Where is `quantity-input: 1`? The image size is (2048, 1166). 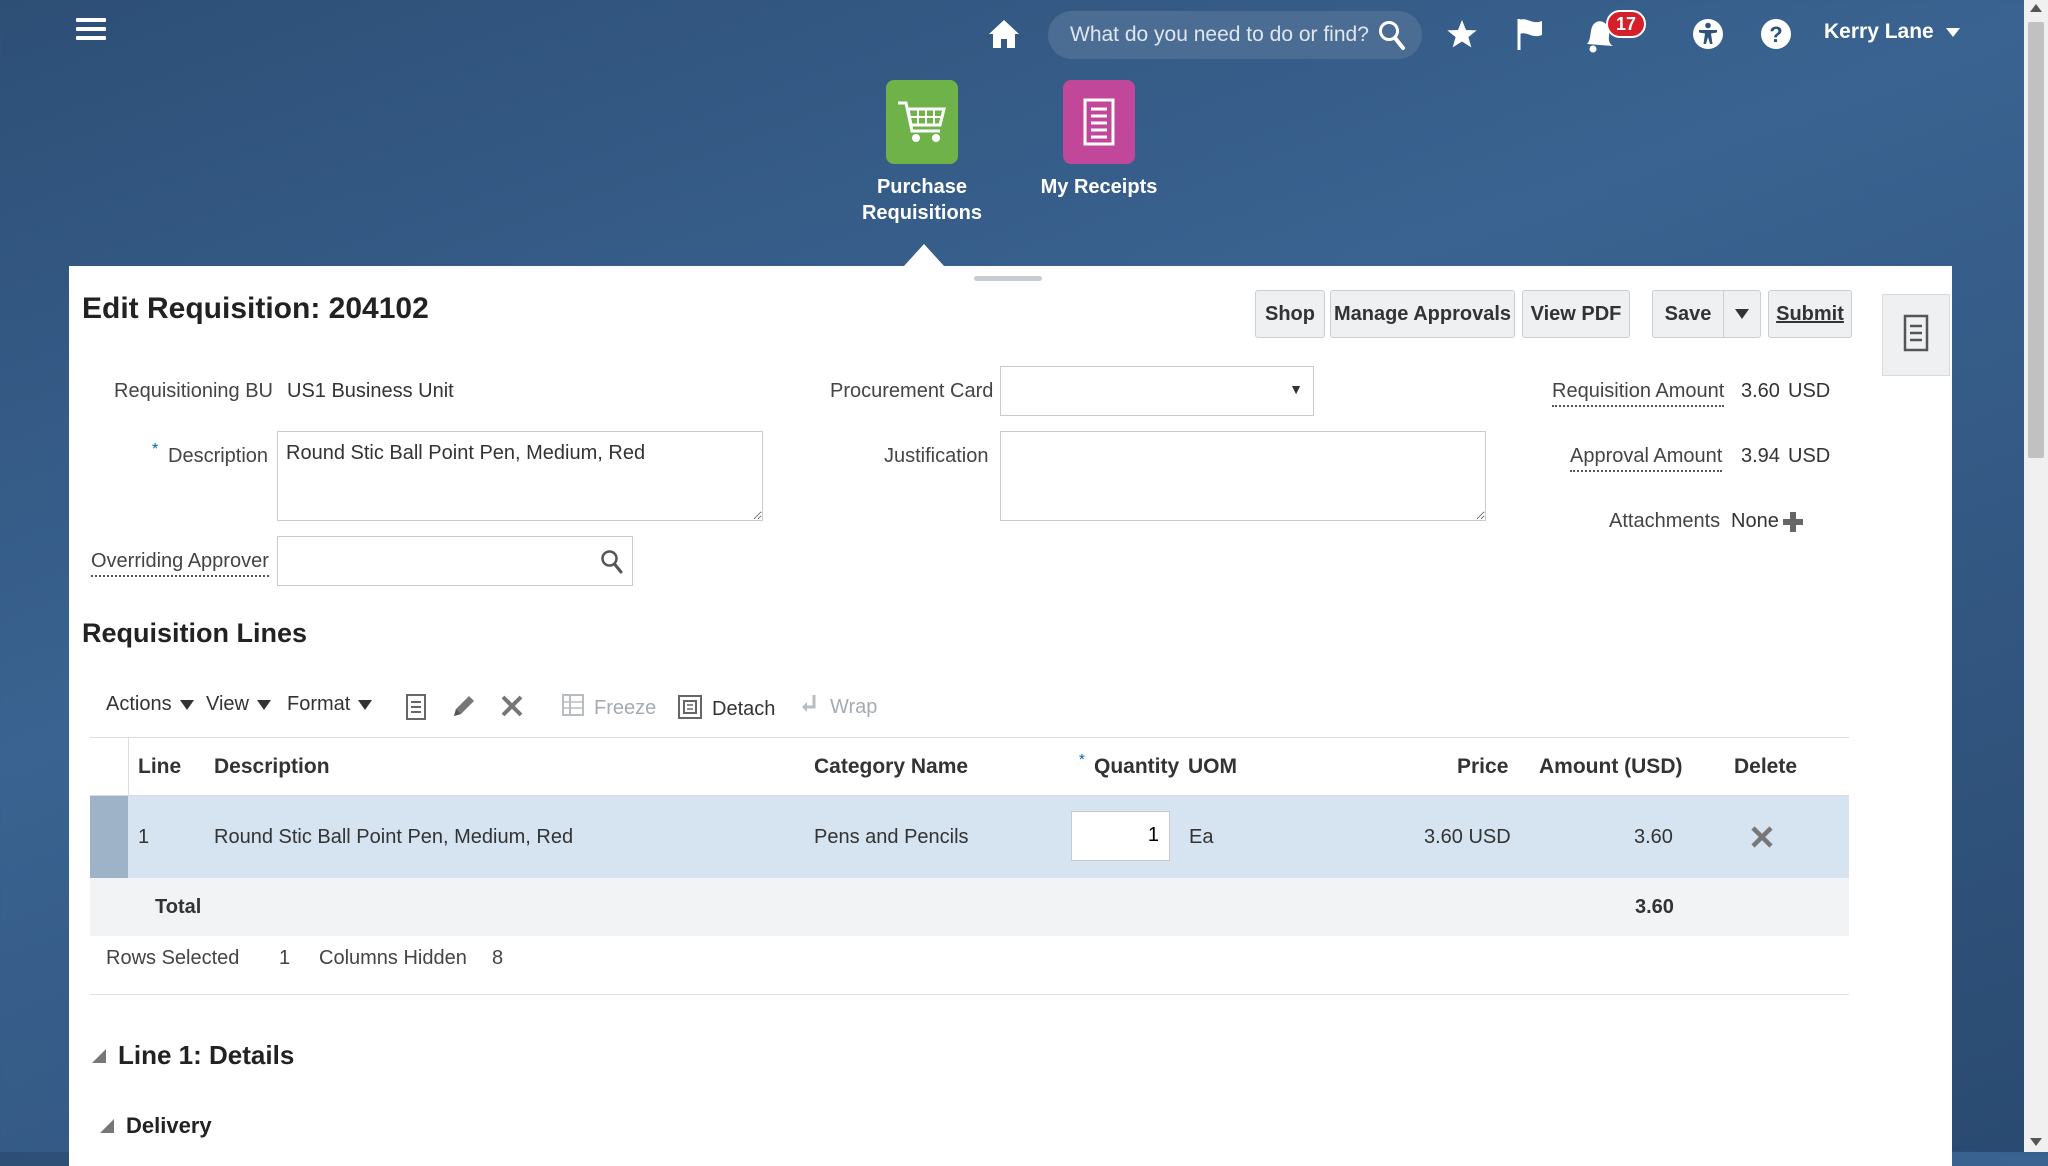 quantity-input: 1 is located at coordinates (1120, 836).